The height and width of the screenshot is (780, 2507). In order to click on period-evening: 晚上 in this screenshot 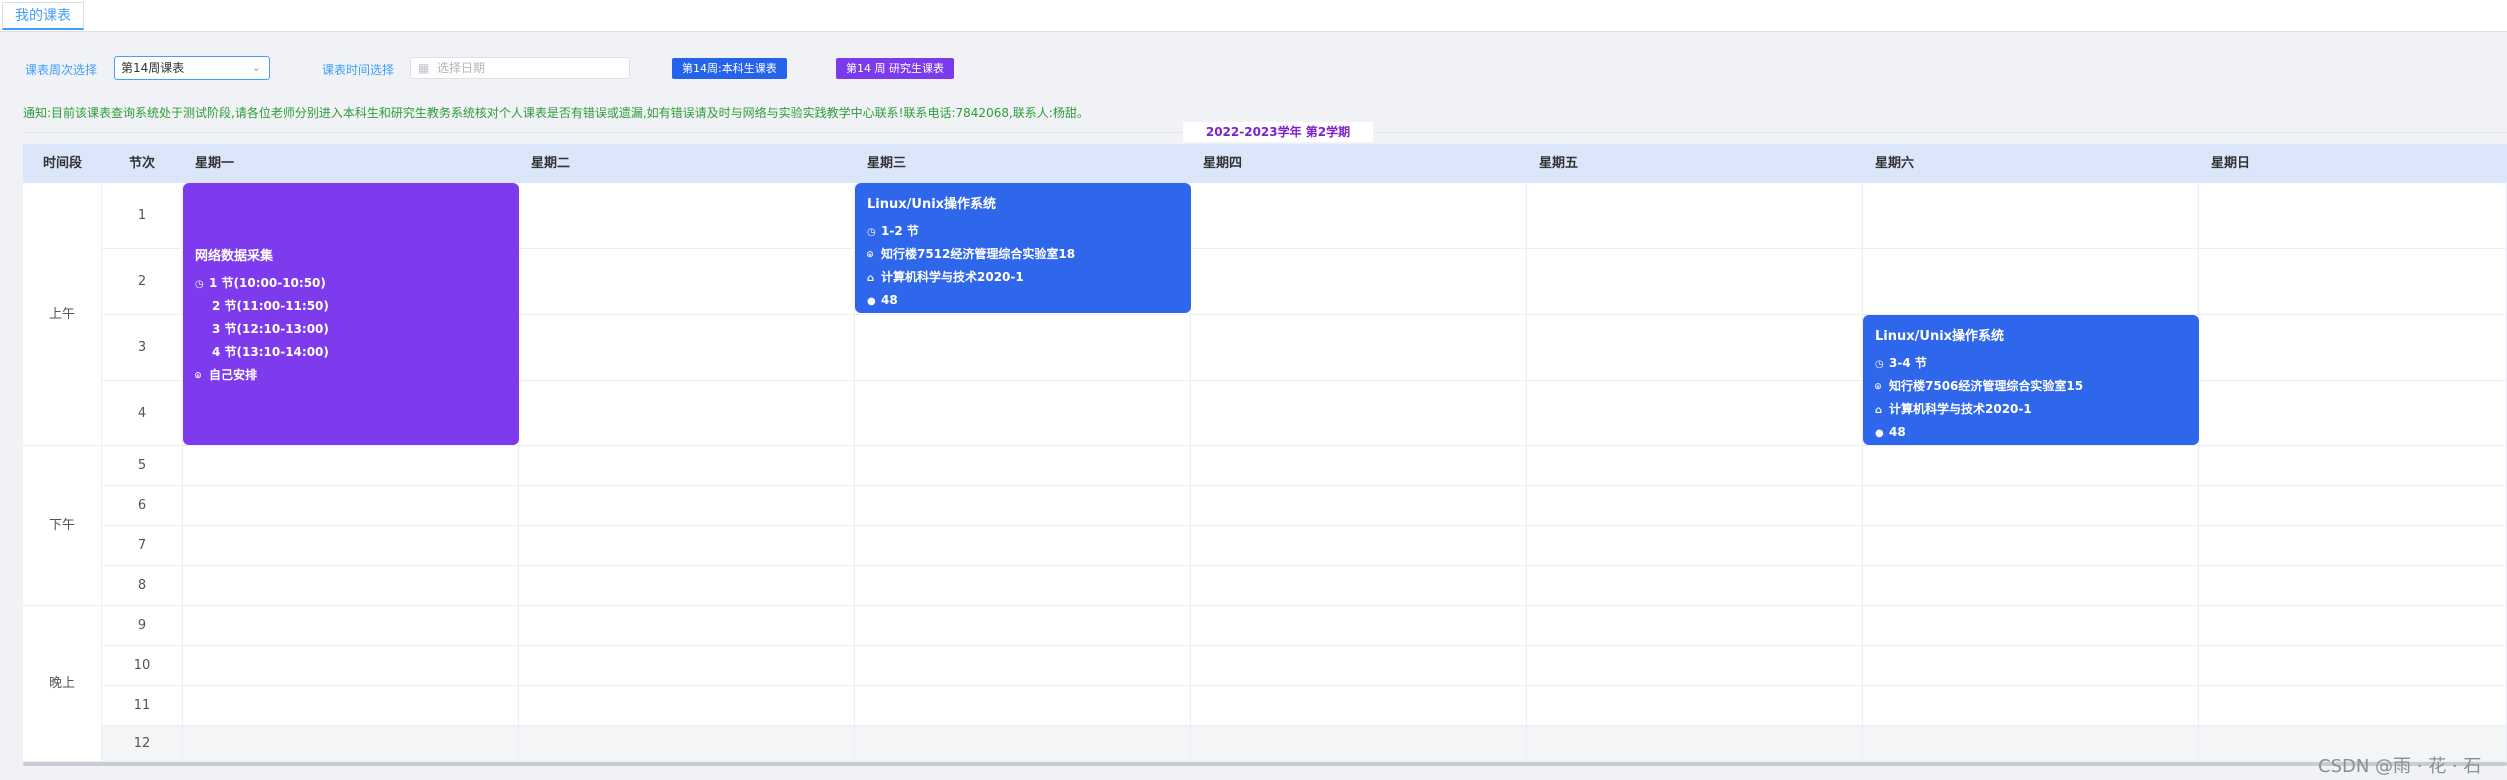, I will do `click(62, 684)`.